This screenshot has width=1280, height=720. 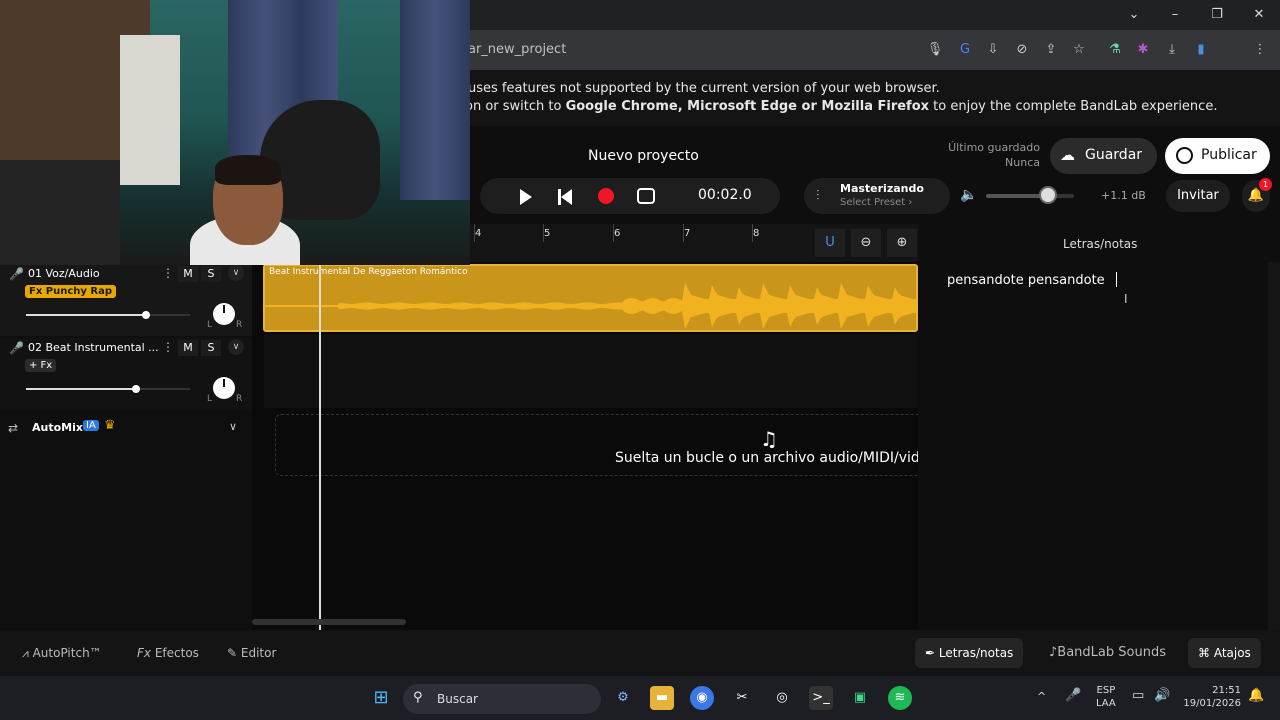 What do you see at coordinates (1115, 50) in the screenshot?
I see `extension-flask-icon: ⚗` at bounding box center [1115, 50].